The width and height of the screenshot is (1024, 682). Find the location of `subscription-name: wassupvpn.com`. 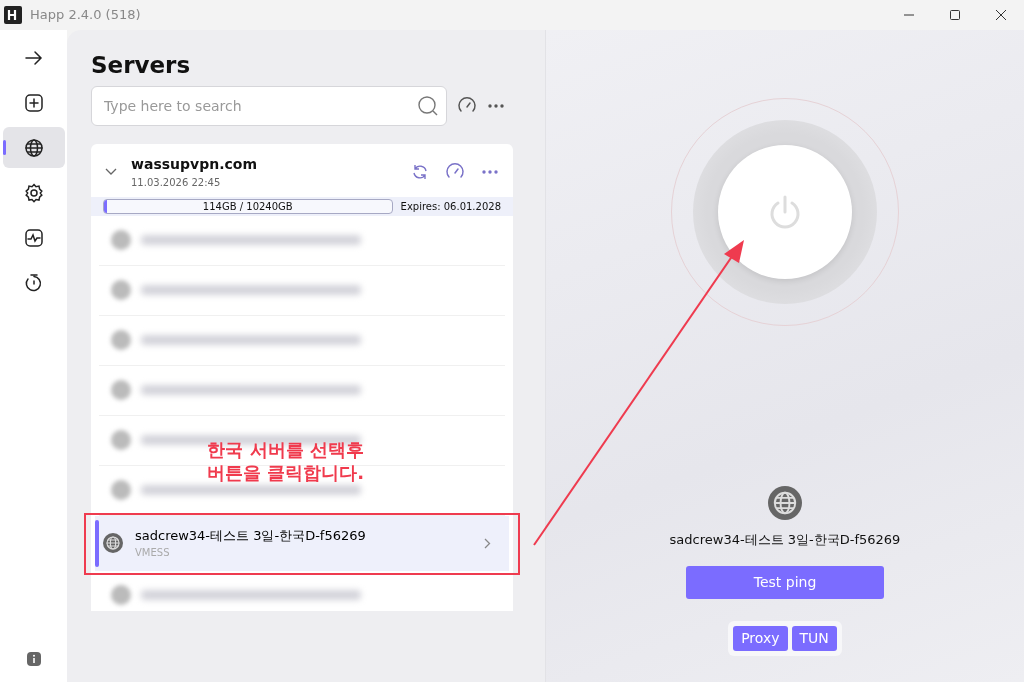

subscription-name: wassupvpn.com is located at coordinates (194, 165).